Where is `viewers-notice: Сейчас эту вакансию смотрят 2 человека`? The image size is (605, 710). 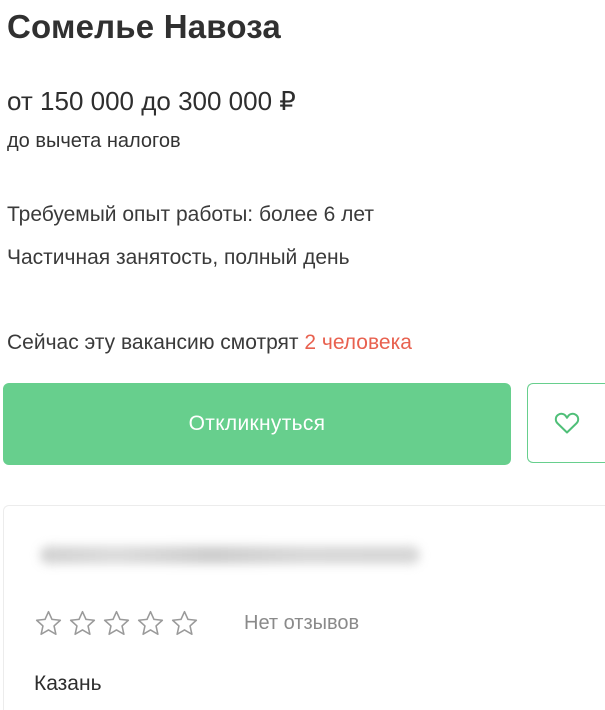
viewers-notice: Сейчас эту вакансию смотрят 2 человека is located at coordinates (209, 343).